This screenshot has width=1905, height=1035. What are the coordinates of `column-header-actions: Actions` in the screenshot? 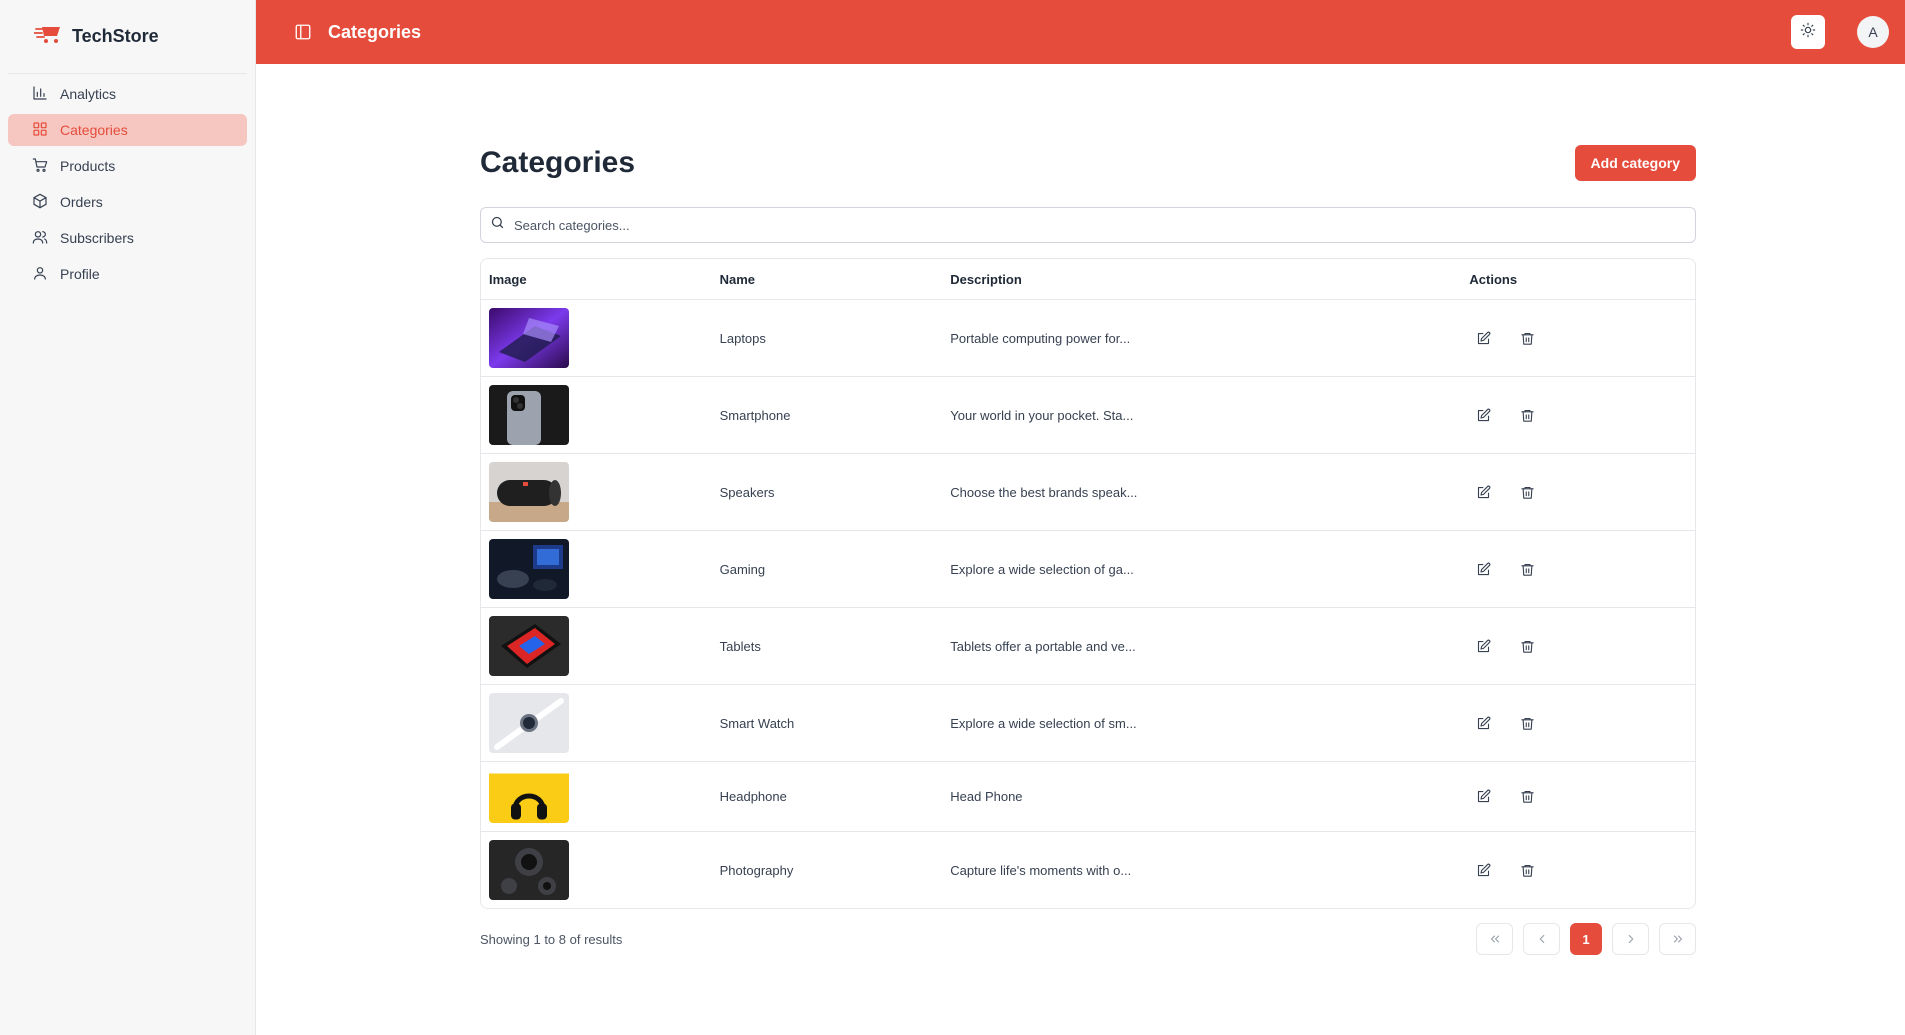 It's located at (1493, 279).